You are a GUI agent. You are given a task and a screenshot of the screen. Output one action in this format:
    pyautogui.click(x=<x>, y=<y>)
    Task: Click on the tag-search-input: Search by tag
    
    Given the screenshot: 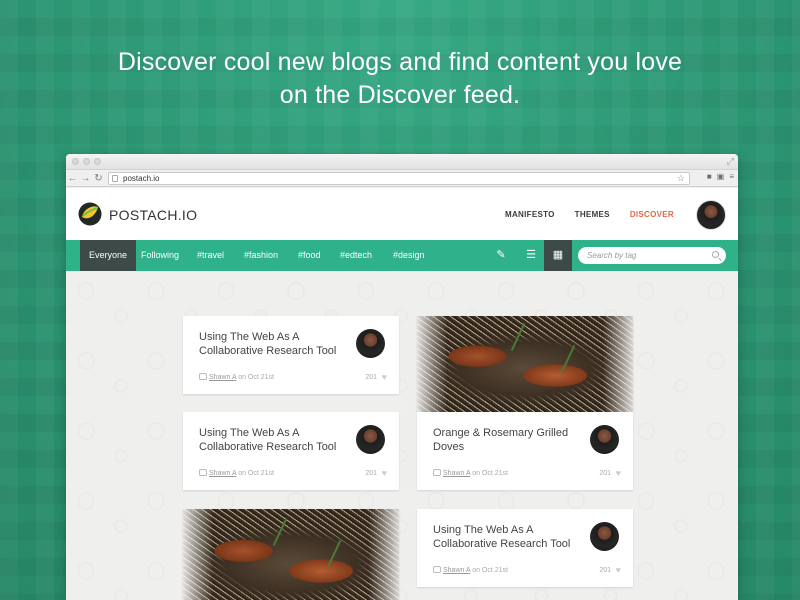 What is the action you would take?
    pyautogui.click(x=652, y=255)
    